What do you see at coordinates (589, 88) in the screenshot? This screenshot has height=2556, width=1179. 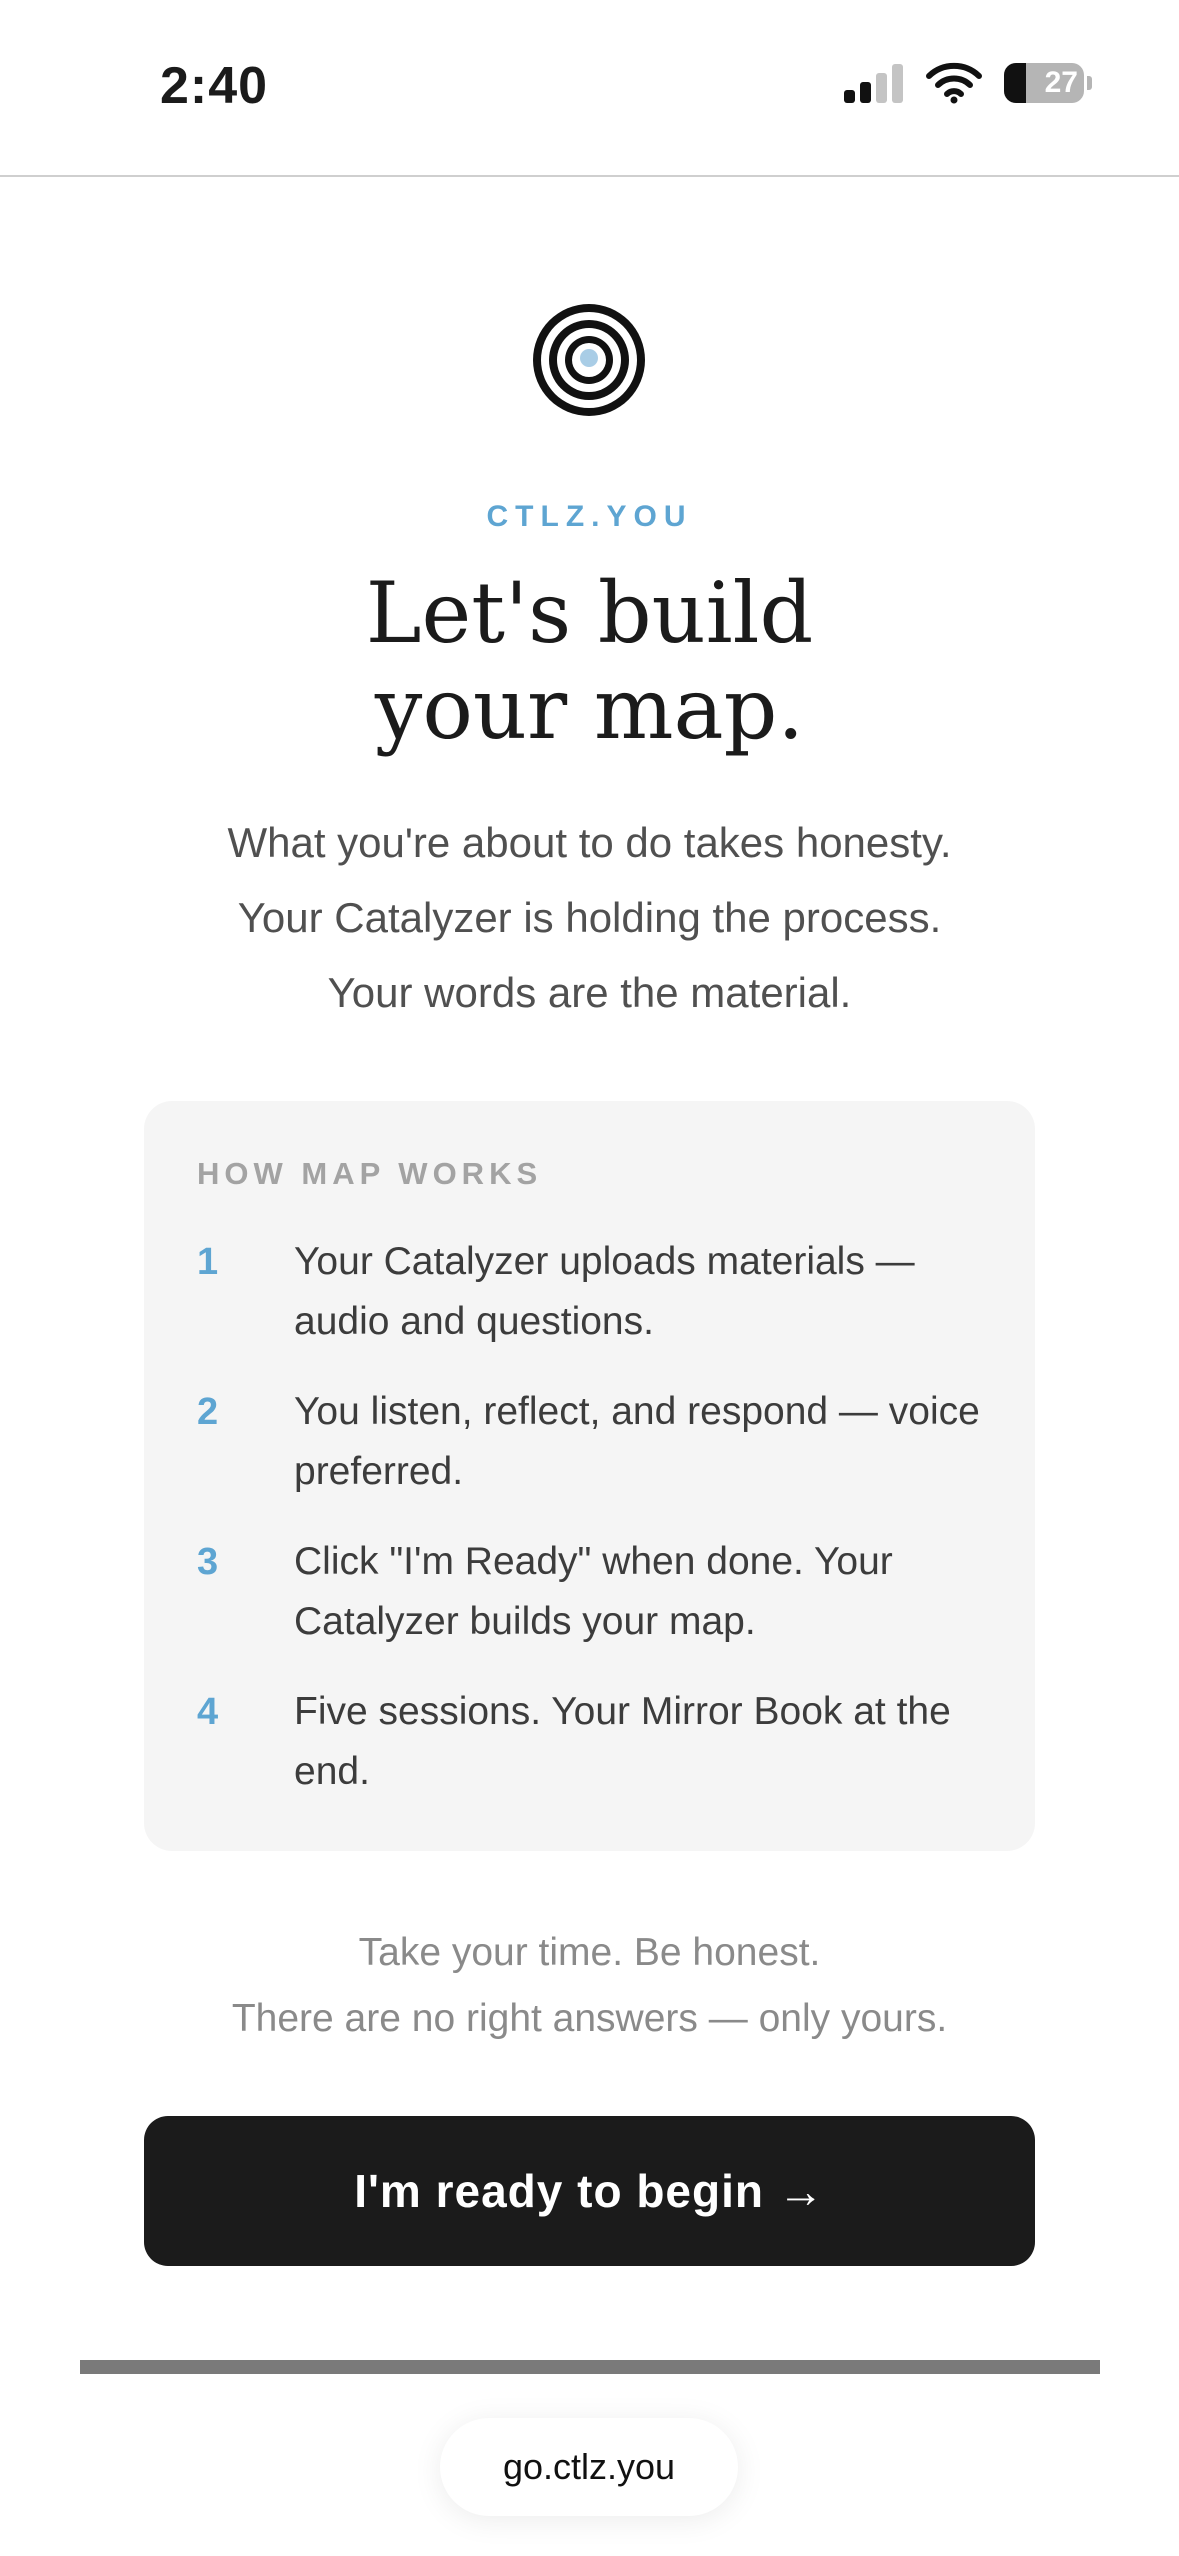 I see `status-bar: 2:40 27` at bounding box center [589, 88].